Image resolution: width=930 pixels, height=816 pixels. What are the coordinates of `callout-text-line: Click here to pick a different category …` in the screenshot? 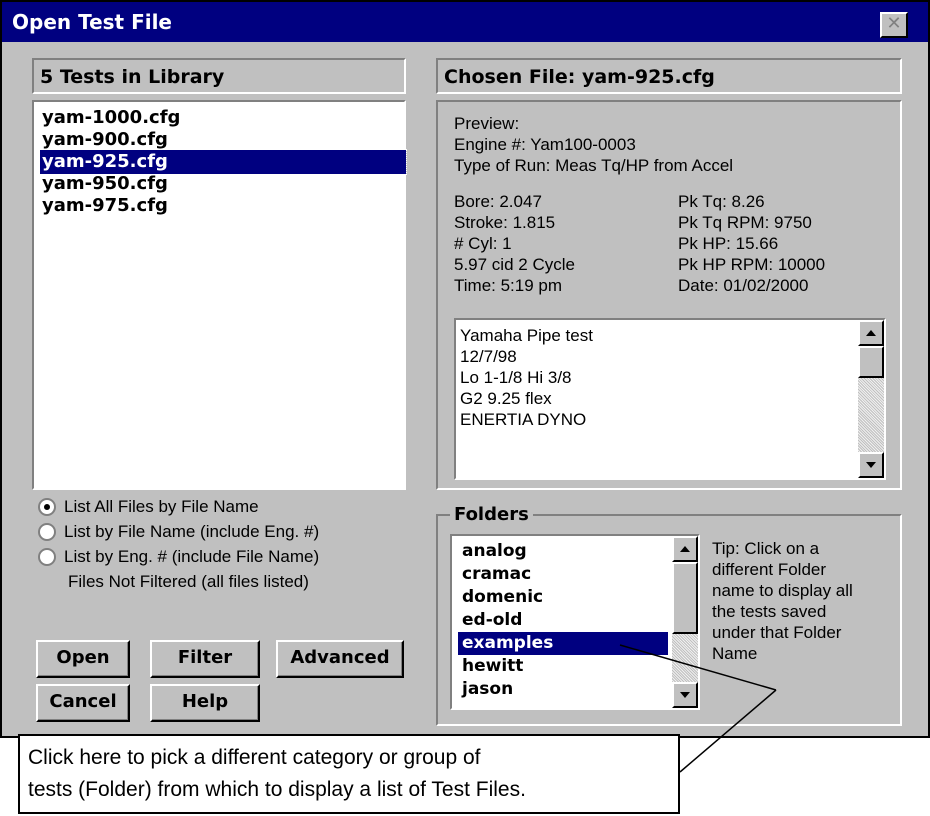 It's located at (254, 757).